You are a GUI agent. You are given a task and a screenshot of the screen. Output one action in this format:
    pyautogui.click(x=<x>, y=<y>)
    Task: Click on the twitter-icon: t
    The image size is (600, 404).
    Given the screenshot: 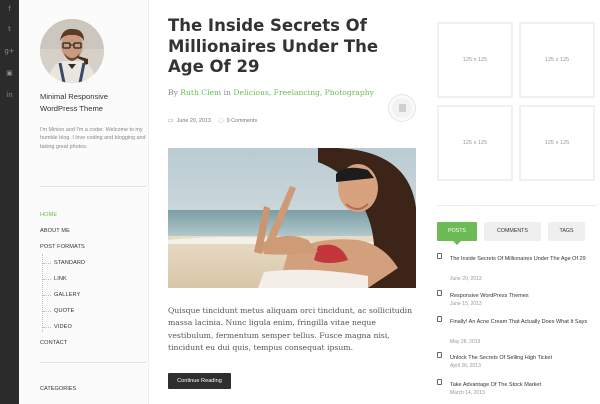 What is the action you would take?
    pyautogui.click(x=9, y=29)
    